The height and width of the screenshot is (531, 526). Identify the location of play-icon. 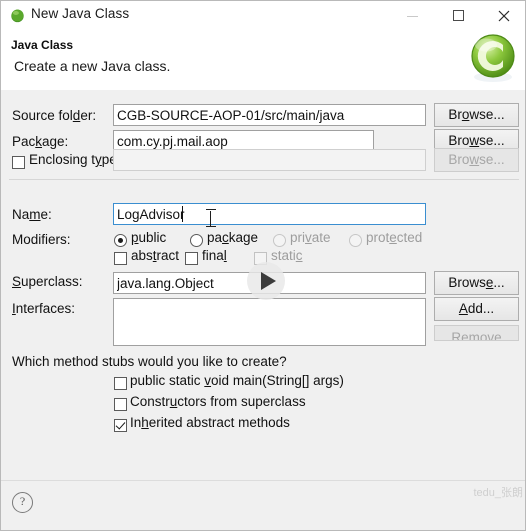
(266, 281).